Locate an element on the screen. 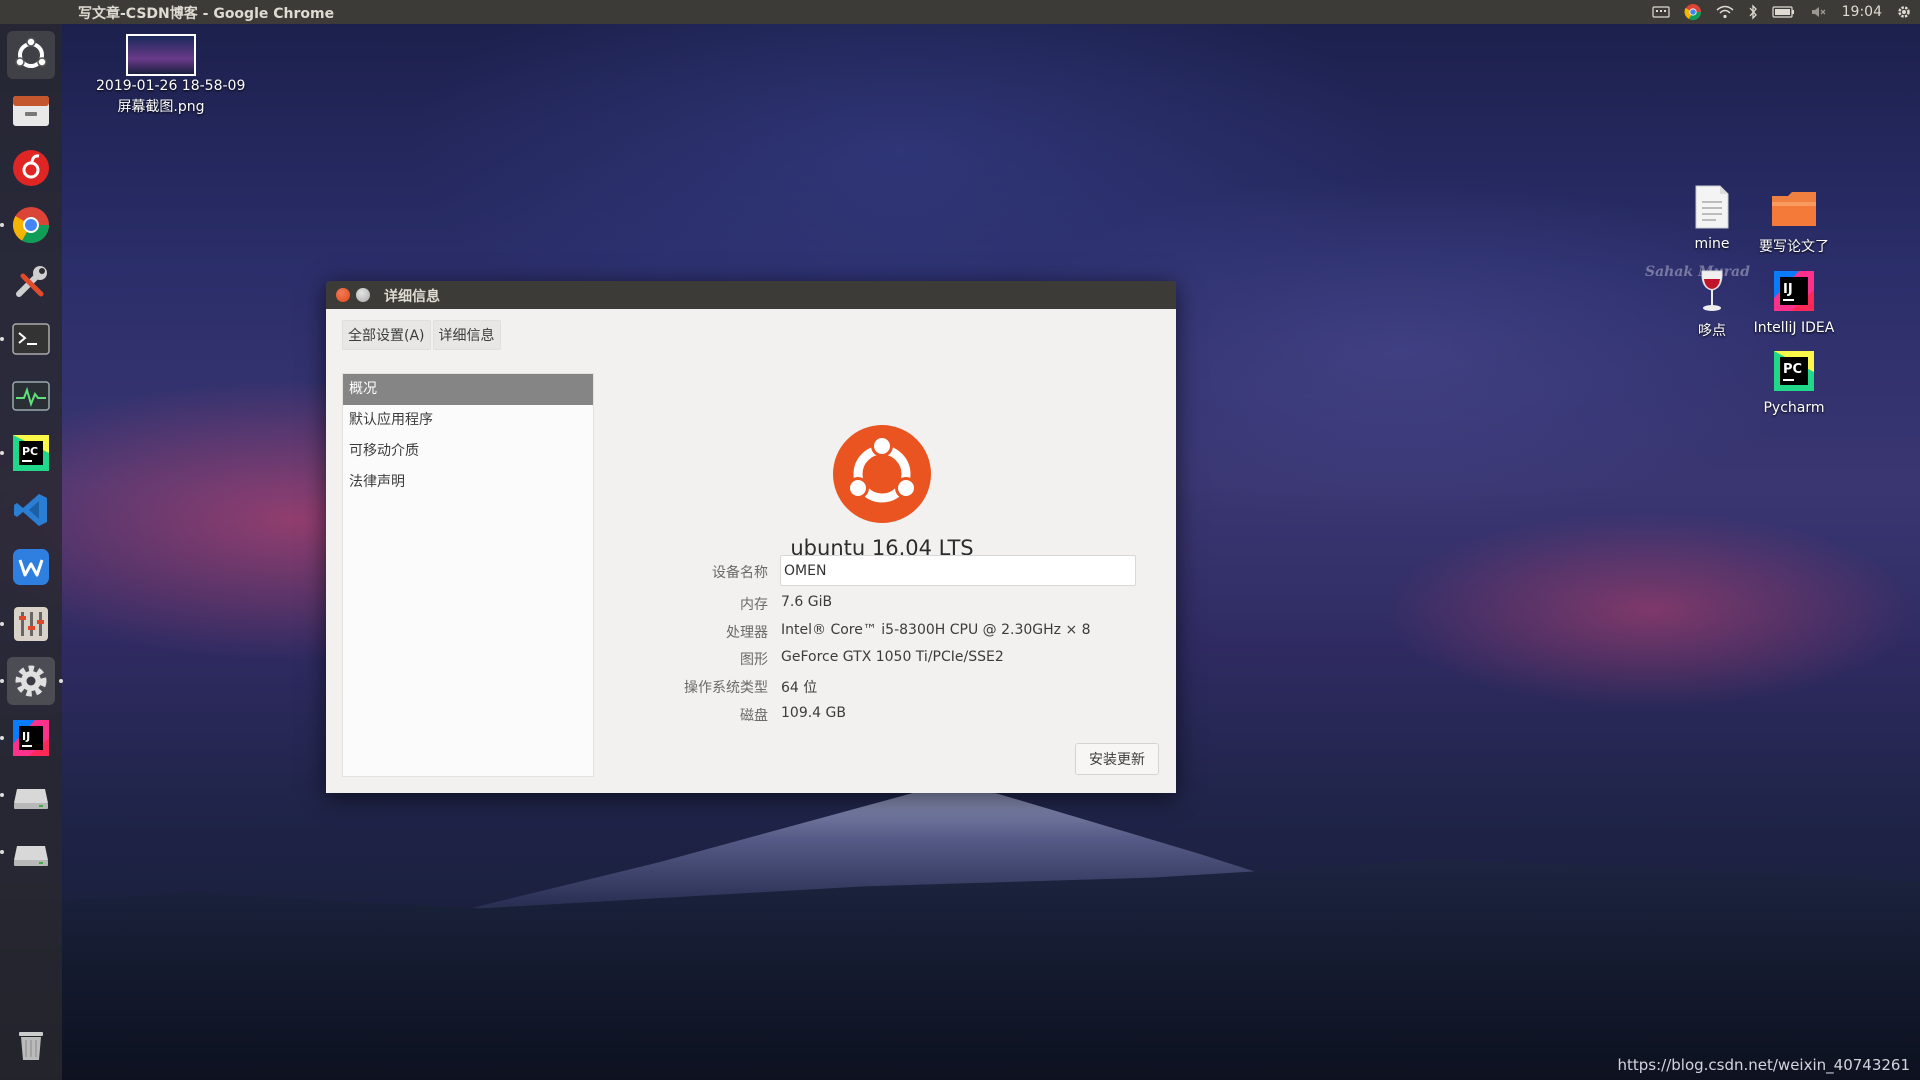 Image resolution: width=1920 pixels, height=1080 pixels. graphics-value: GeForce GTX 1050 Ti/PCIe/SSE2 is located at coordinates (892, 657).